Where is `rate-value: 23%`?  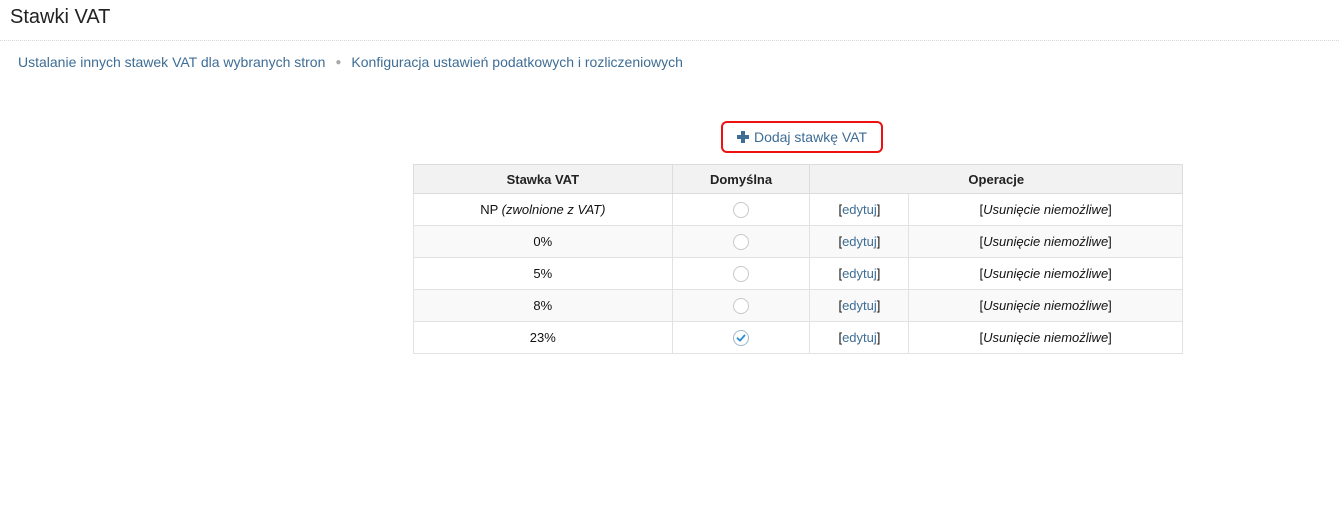
rate-value: 23% is located at coordinates (542, 337).